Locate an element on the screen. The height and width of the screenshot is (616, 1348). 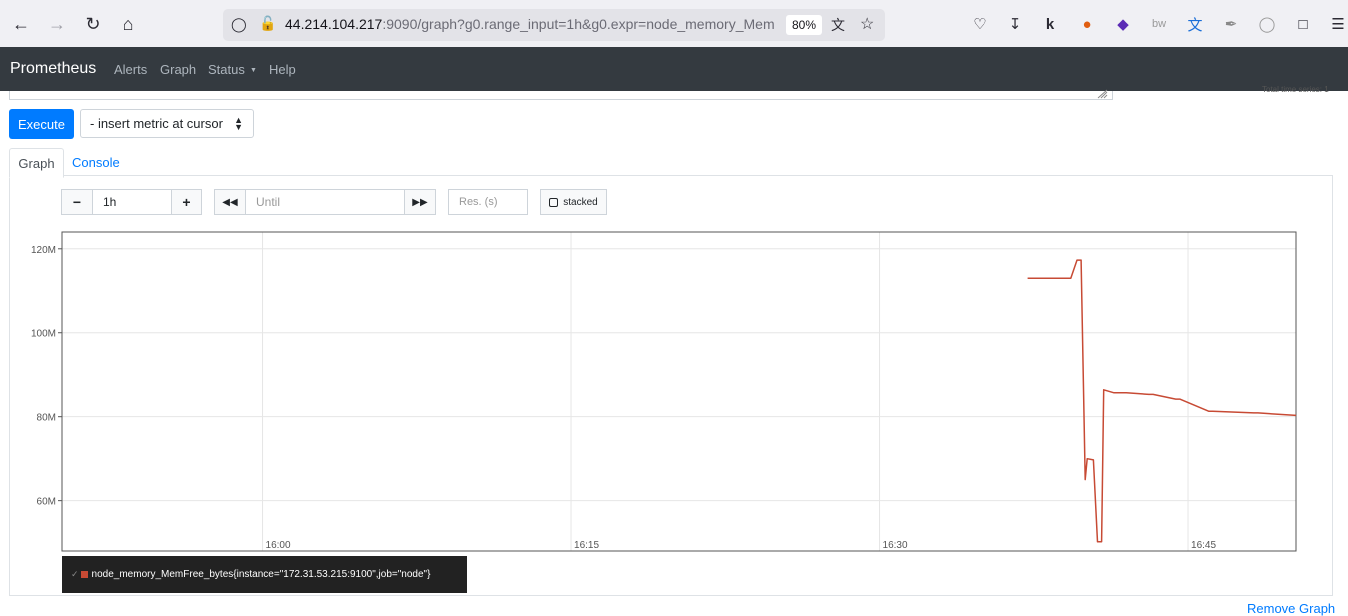
x-tick-label: 16:30 is located at coordinates (895, 545).